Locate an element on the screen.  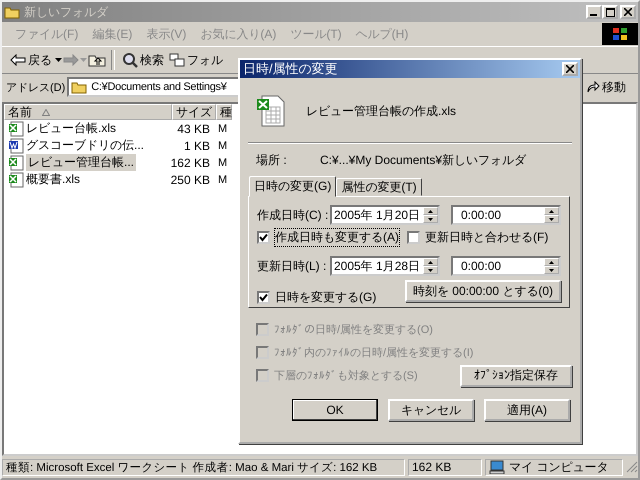
windows-logo-icon is located at coordinates (620, 34).